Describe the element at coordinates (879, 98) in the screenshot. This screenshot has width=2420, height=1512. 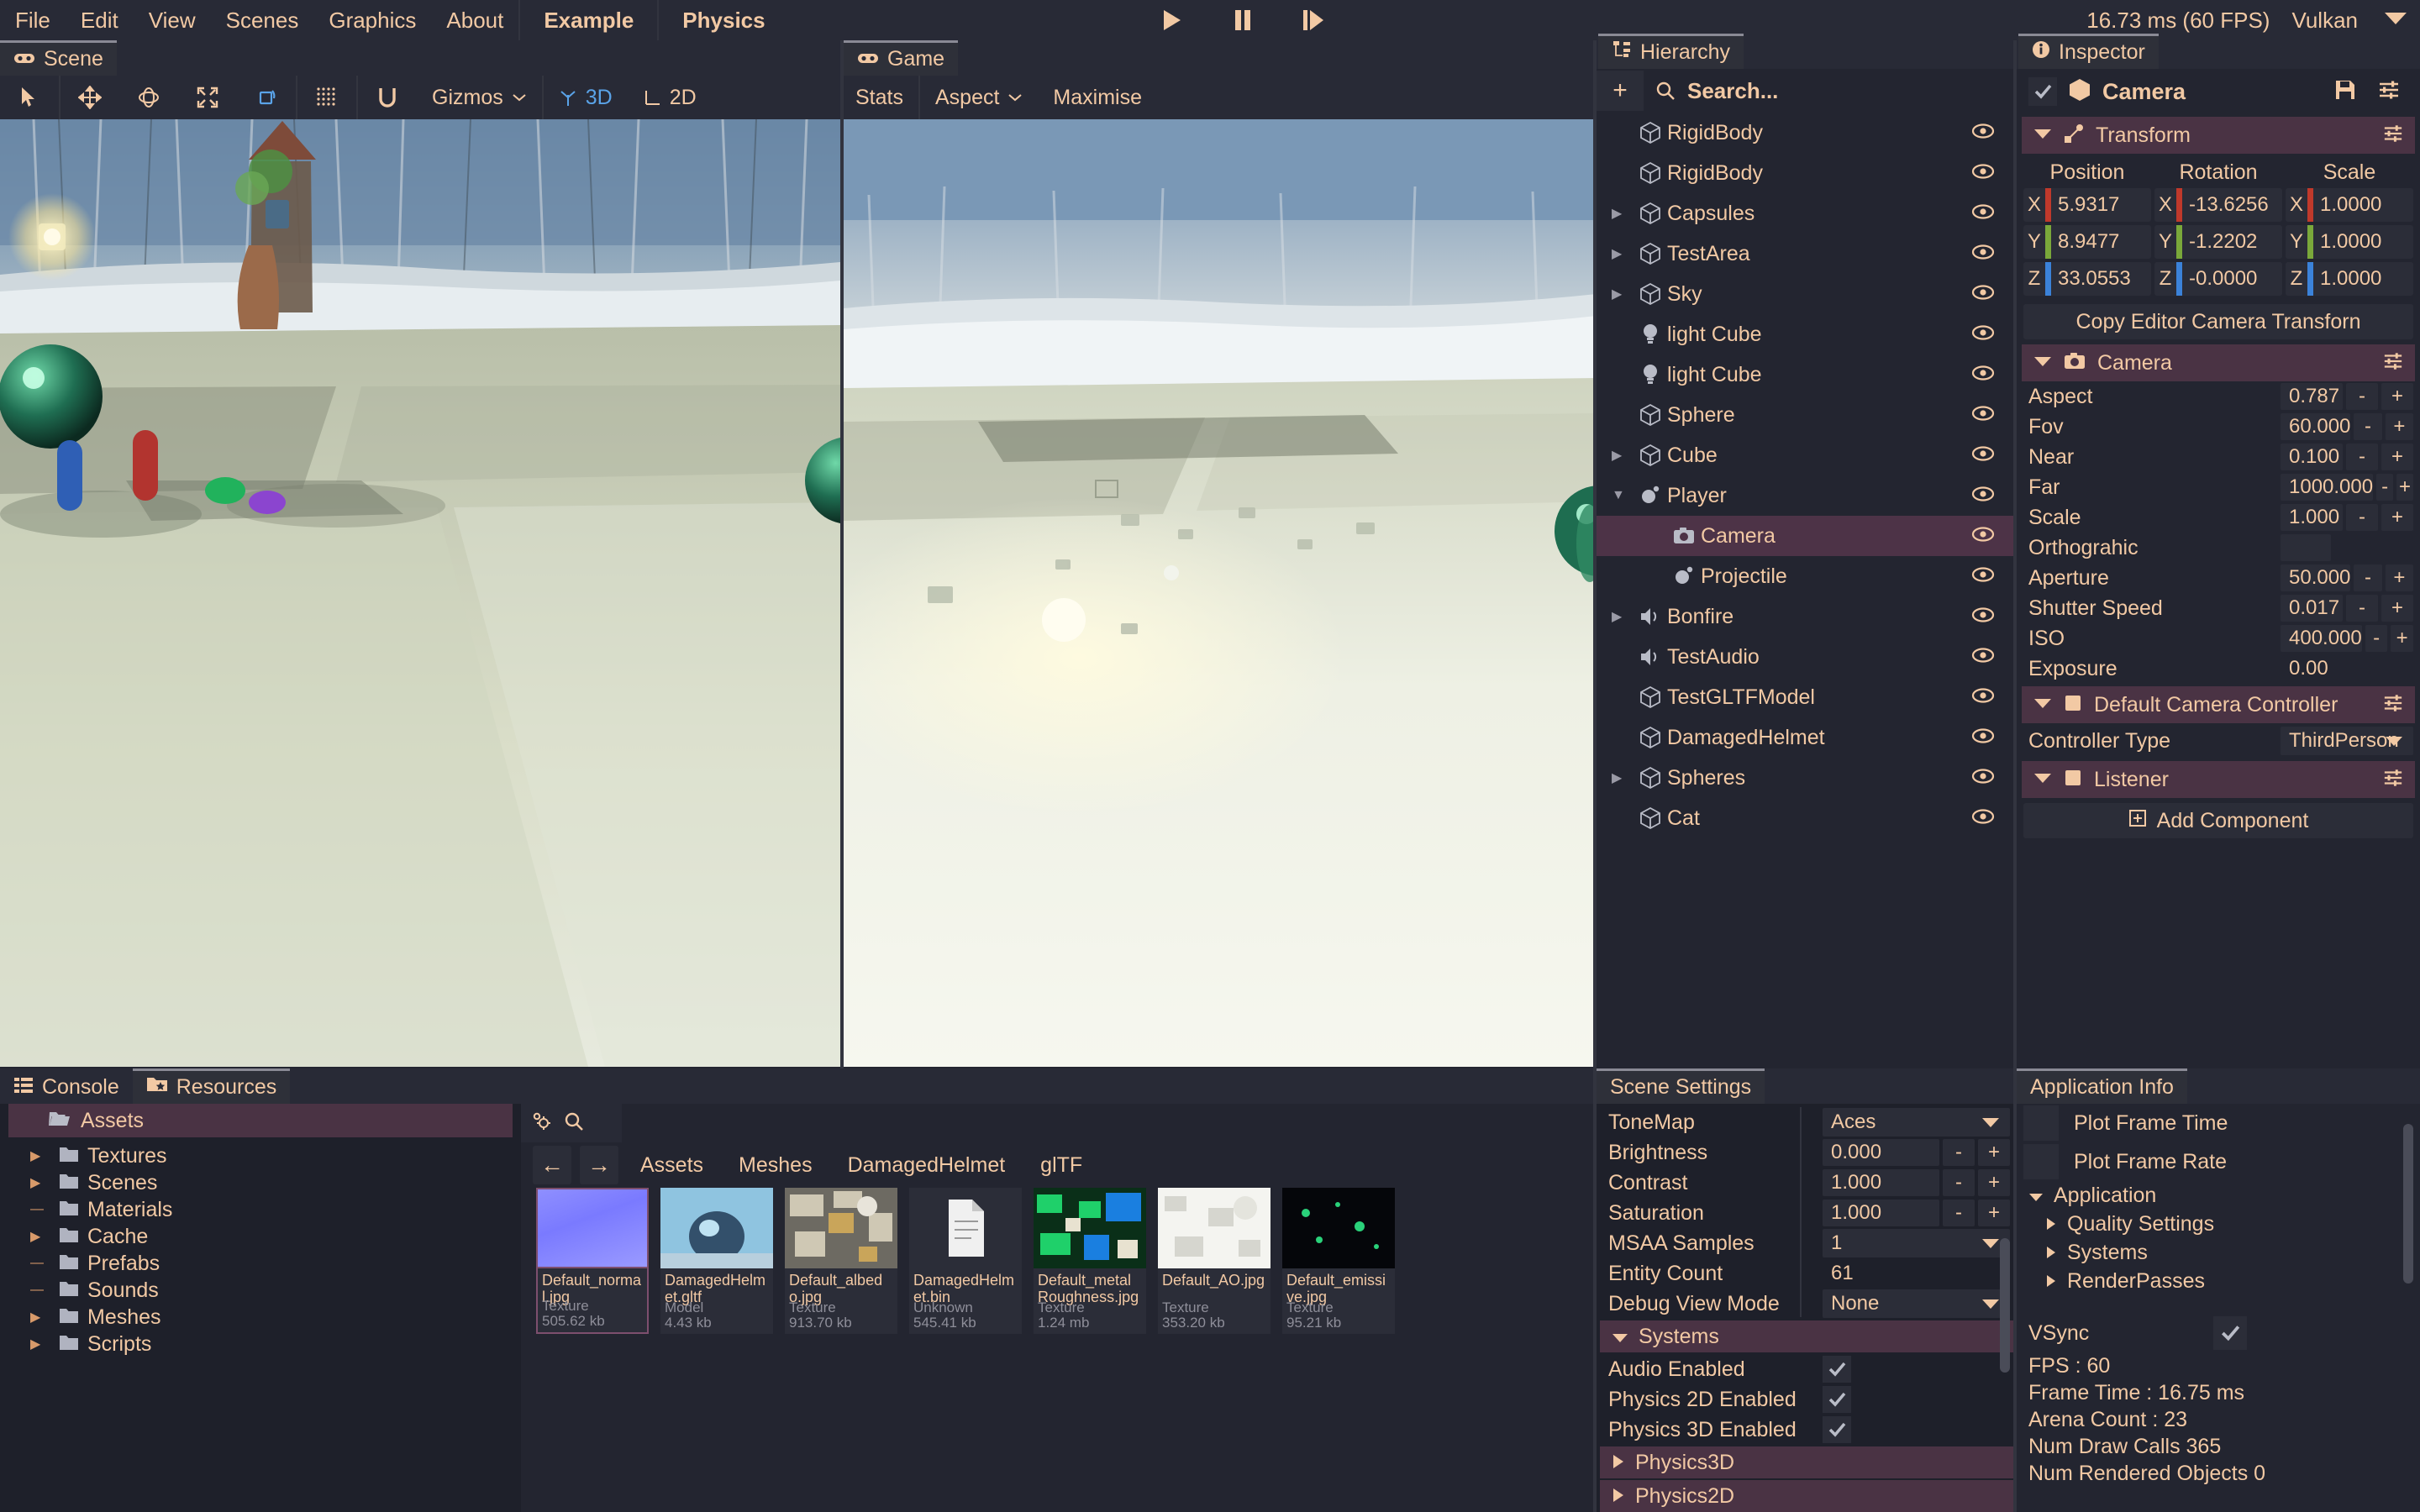
I see `stats-button: Stats` at that location.